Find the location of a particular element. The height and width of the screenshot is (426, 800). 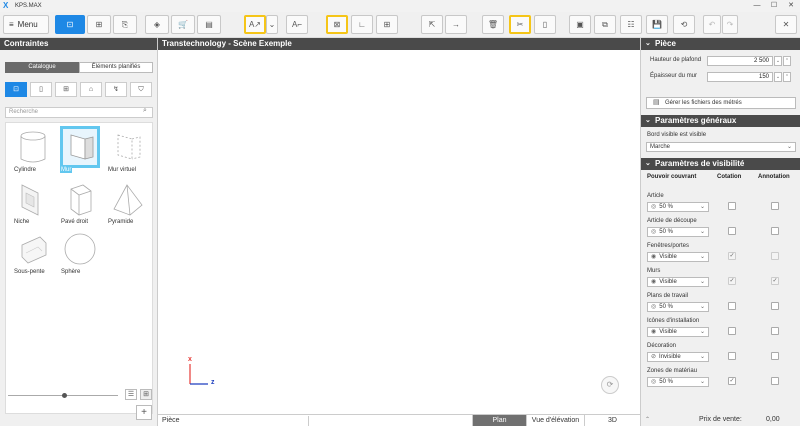

category-constraints-button: ⊡ is located at coordinates (16, 89).